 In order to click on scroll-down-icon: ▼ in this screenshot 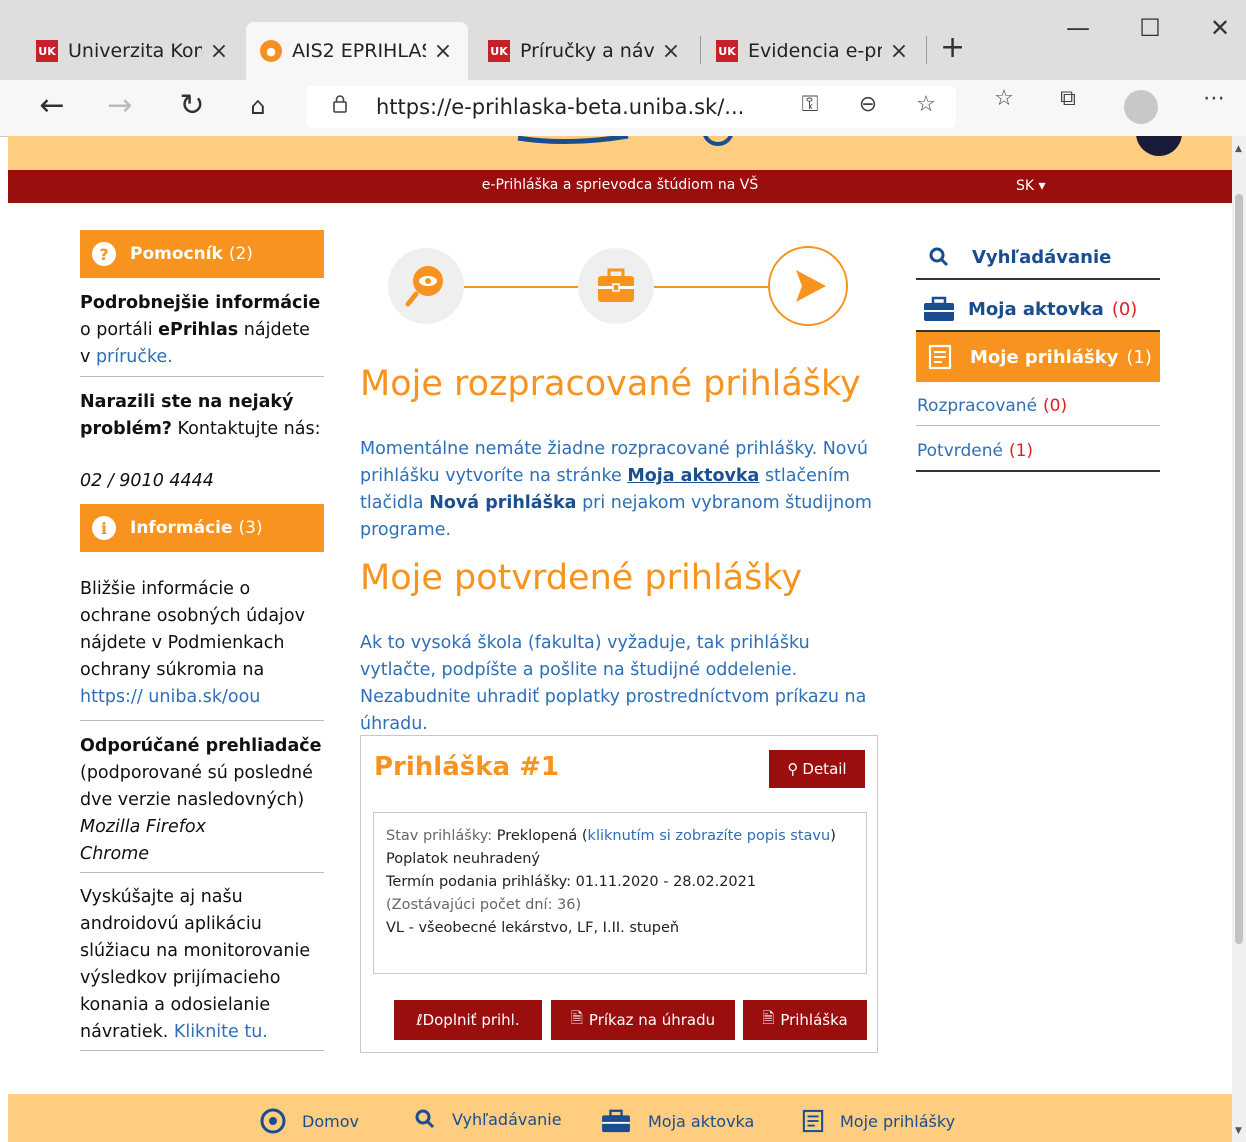, I will do `click(1238, 1131)`.